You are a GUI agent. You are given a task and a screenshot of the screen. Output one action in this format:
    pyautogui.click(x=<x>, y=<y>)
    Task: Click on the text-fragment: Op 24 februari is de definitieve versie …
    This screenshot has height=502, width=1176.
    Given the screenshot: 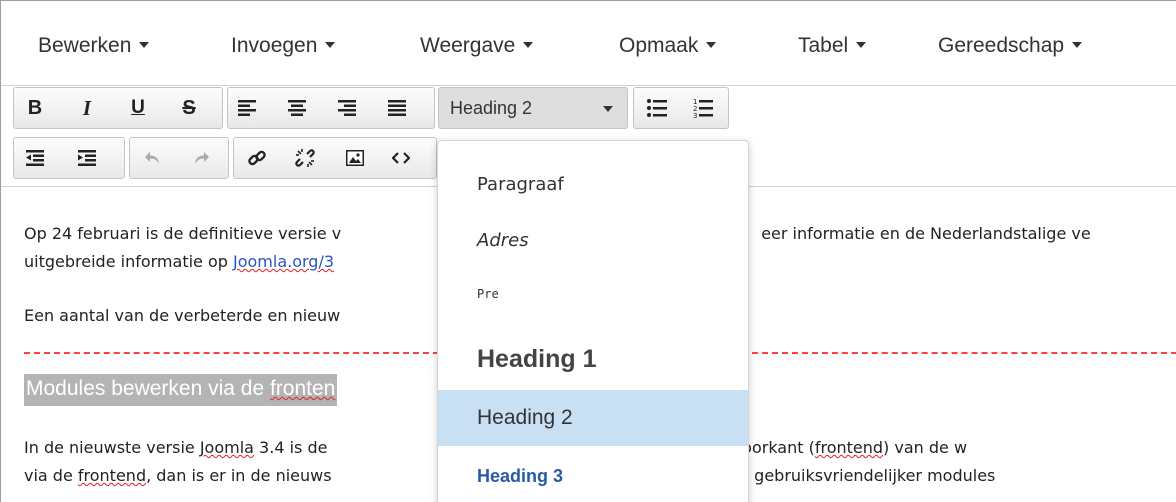 What is the action you would take?
    pyautogui.click(x=183, y=233)
    